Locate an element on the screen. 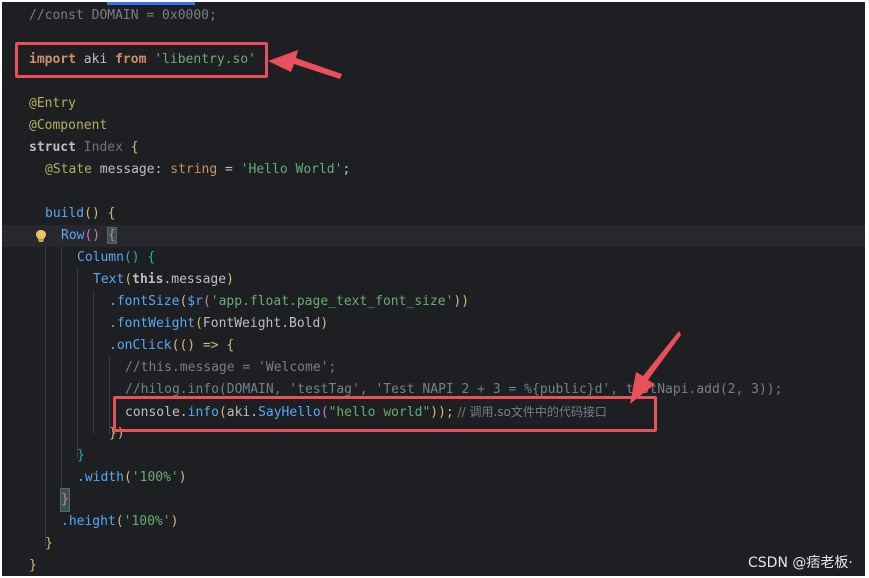  arrow-to-console is located at coordinates (655, 367).